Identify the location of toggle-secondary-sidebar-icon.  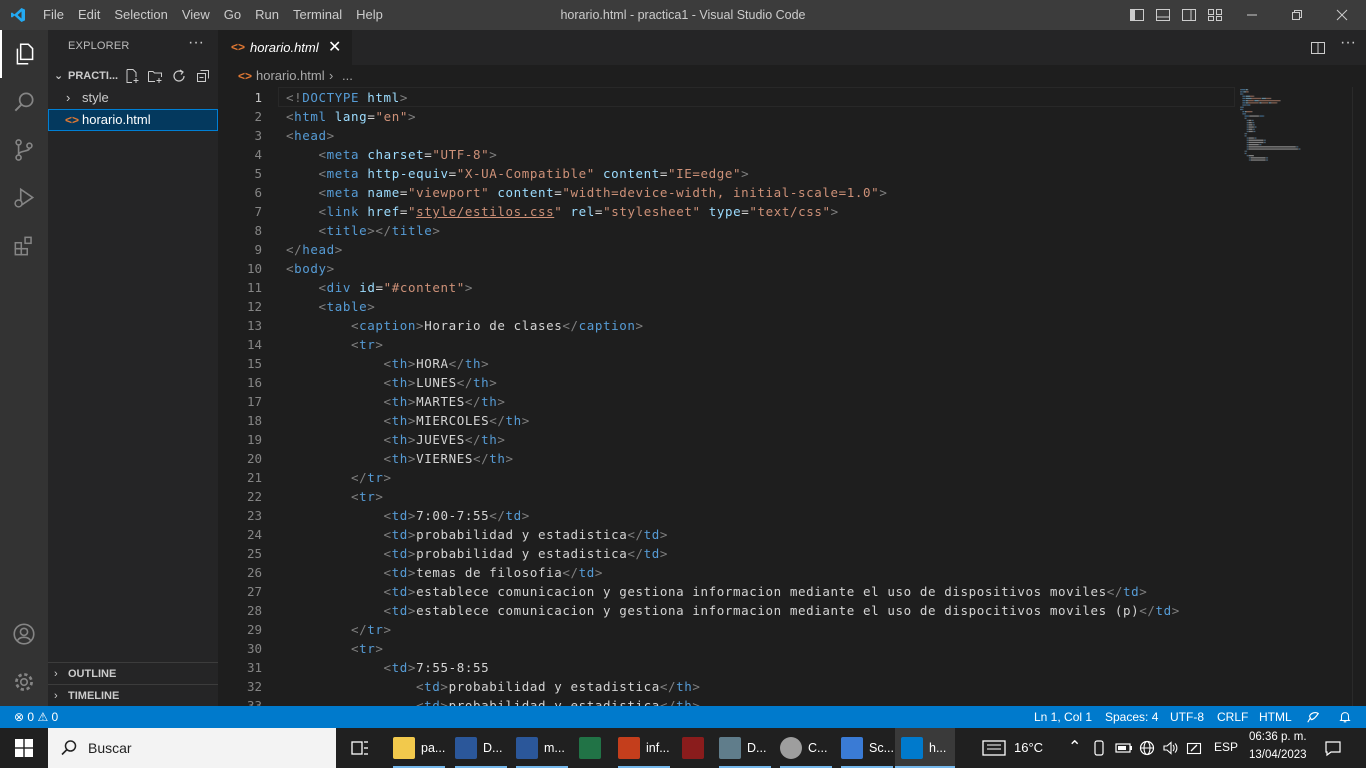
(1189, 15).